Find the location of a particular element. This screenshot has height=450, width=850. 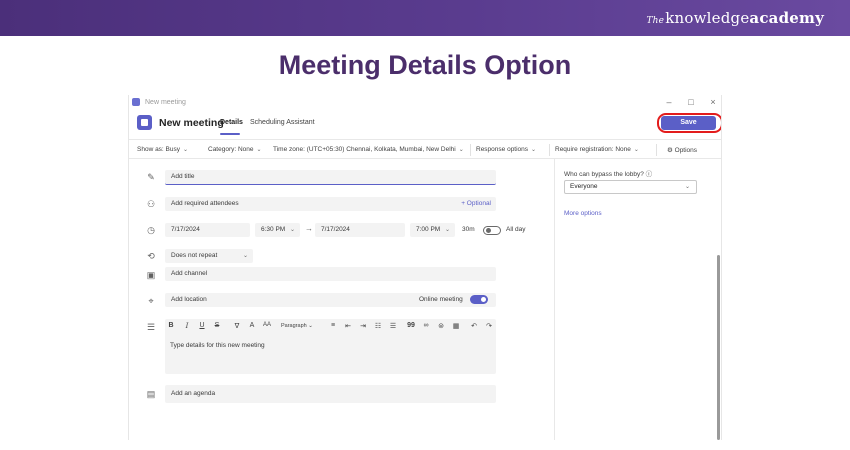

channel-input: Add channel is located at coordinates (330, 274).